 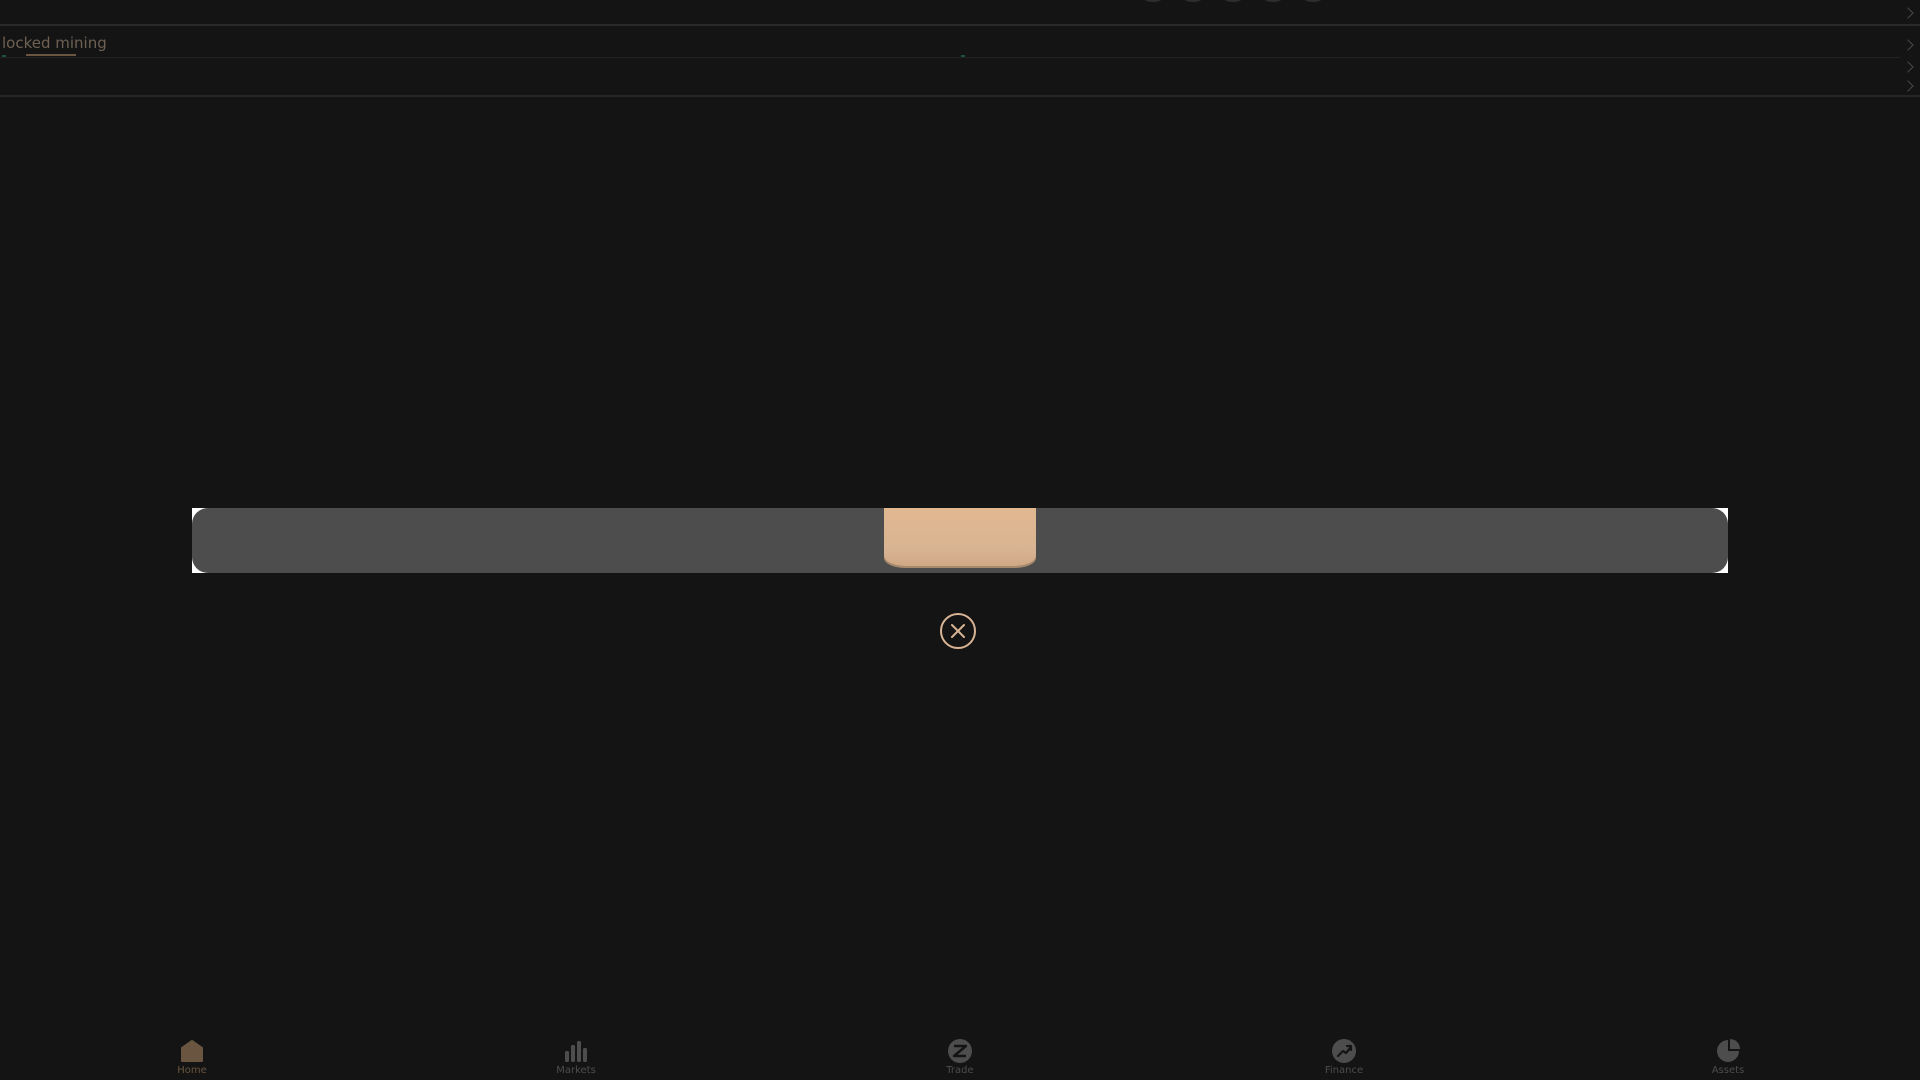 I want to click on nav-markets: Markets, so click(x=576, y=1057).